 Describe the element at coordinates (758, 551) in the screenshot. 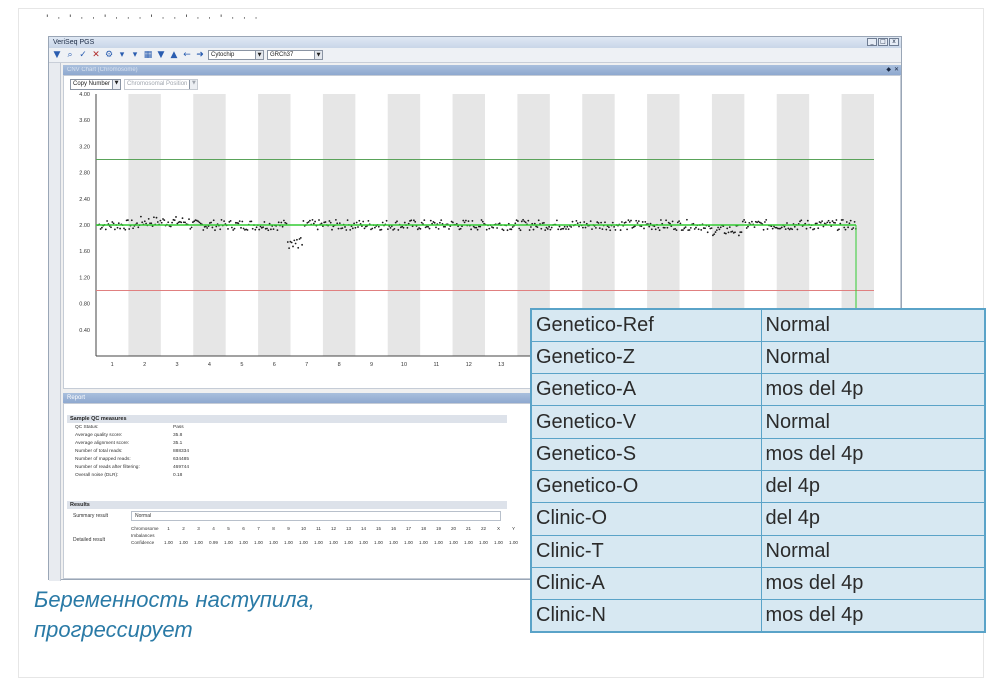

I see `results-row: Clinic-T Normal` at that location.